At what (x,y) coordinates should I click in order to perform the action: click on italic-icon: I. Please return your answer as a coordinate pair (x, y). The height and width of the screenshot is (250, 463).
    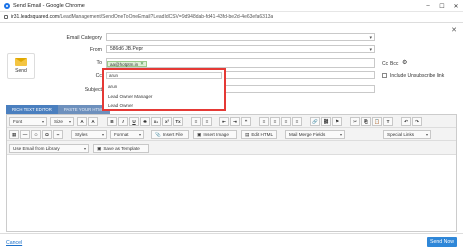
    Looking at the image, I should click on (123, 121).